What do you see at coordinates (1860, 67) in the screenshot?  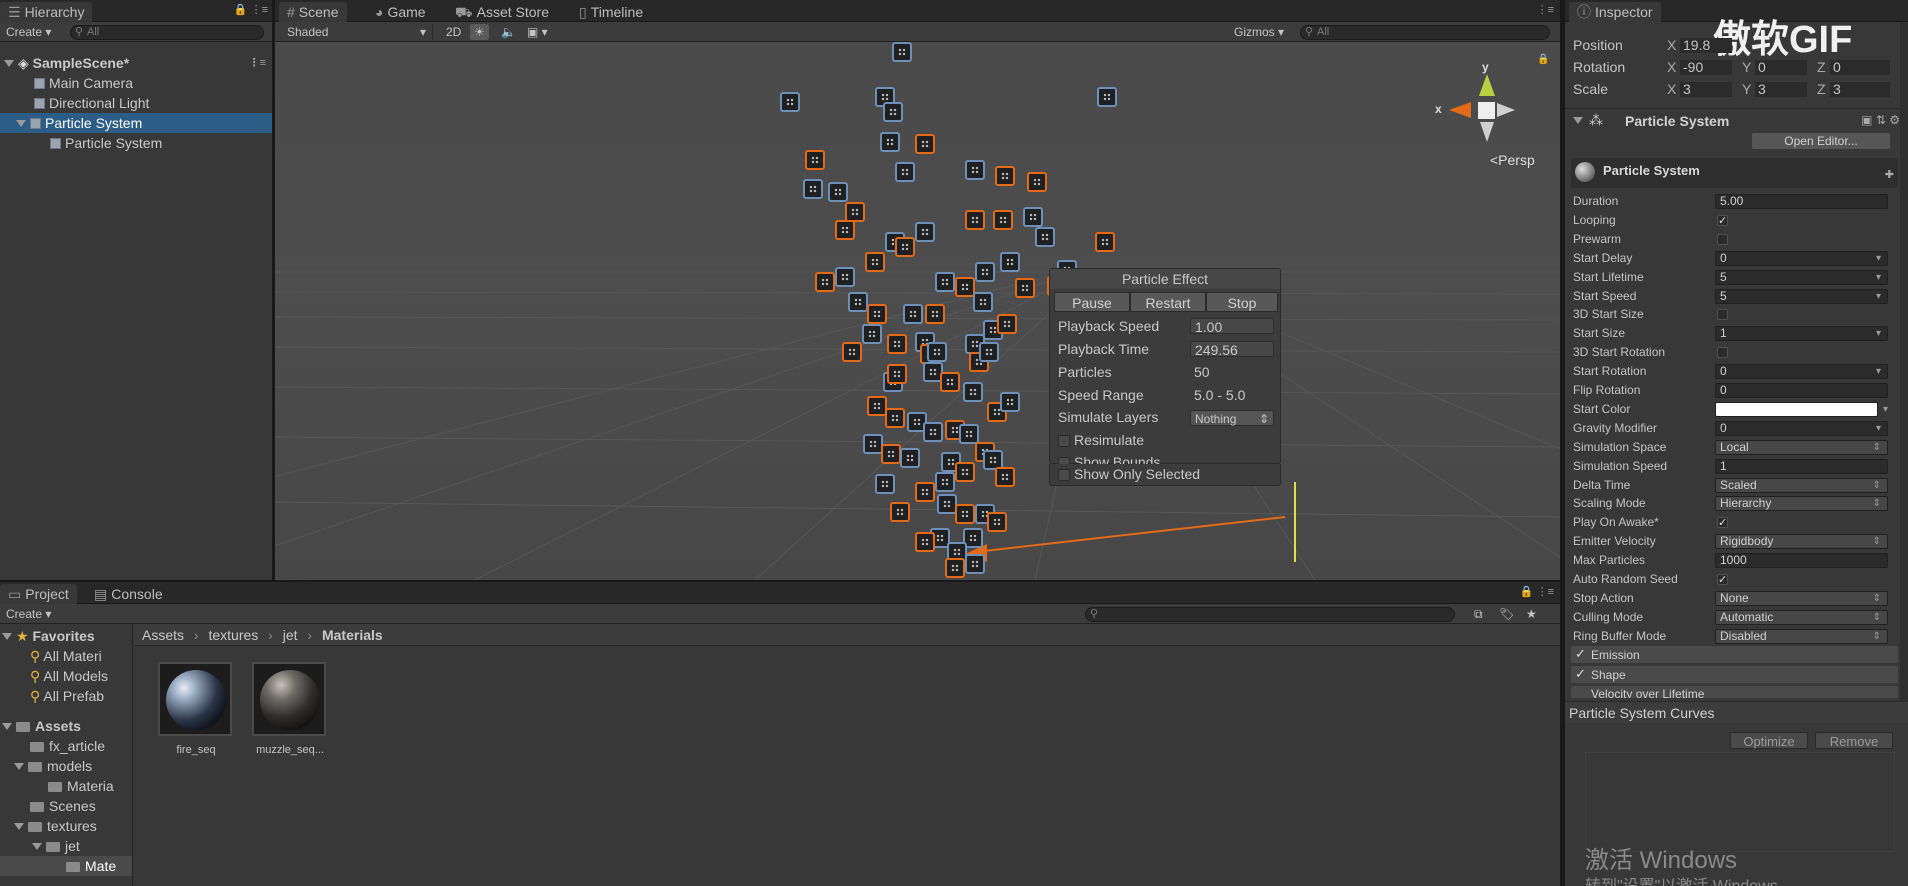 I see `rotation-z-field: 0` at bounding box center [1860, 67].